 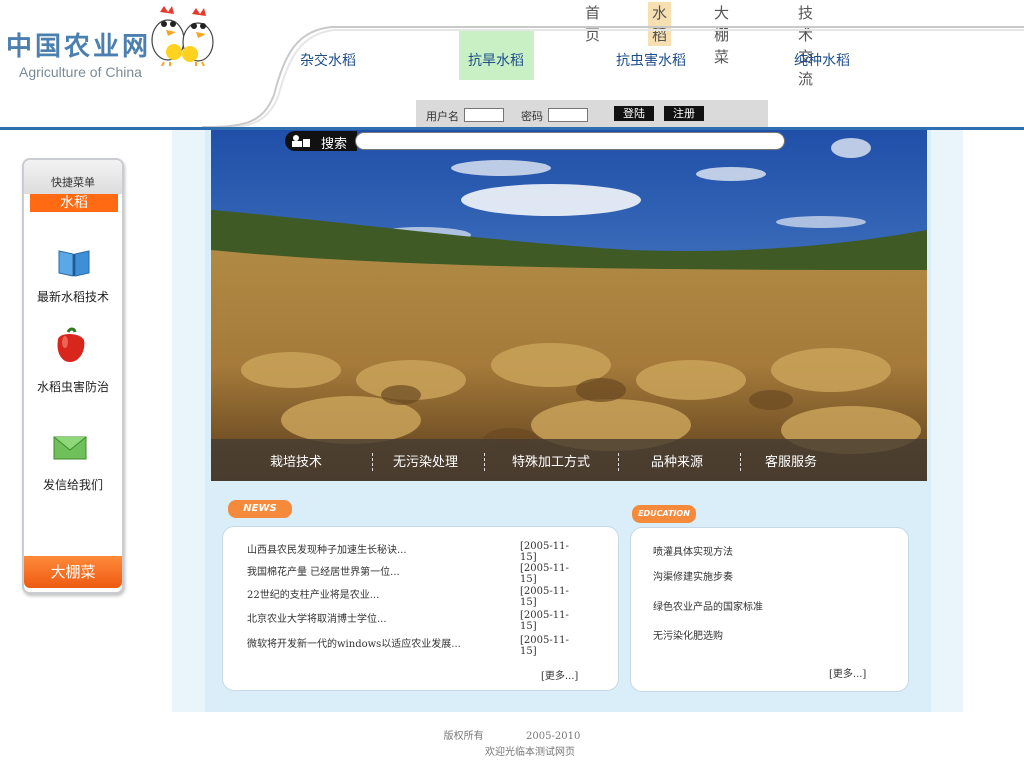 What do you see at coordinates (463, 736) in the screenshot?
I see `footer-copyright-label: 版权所有` at bounding box center [463, 736].